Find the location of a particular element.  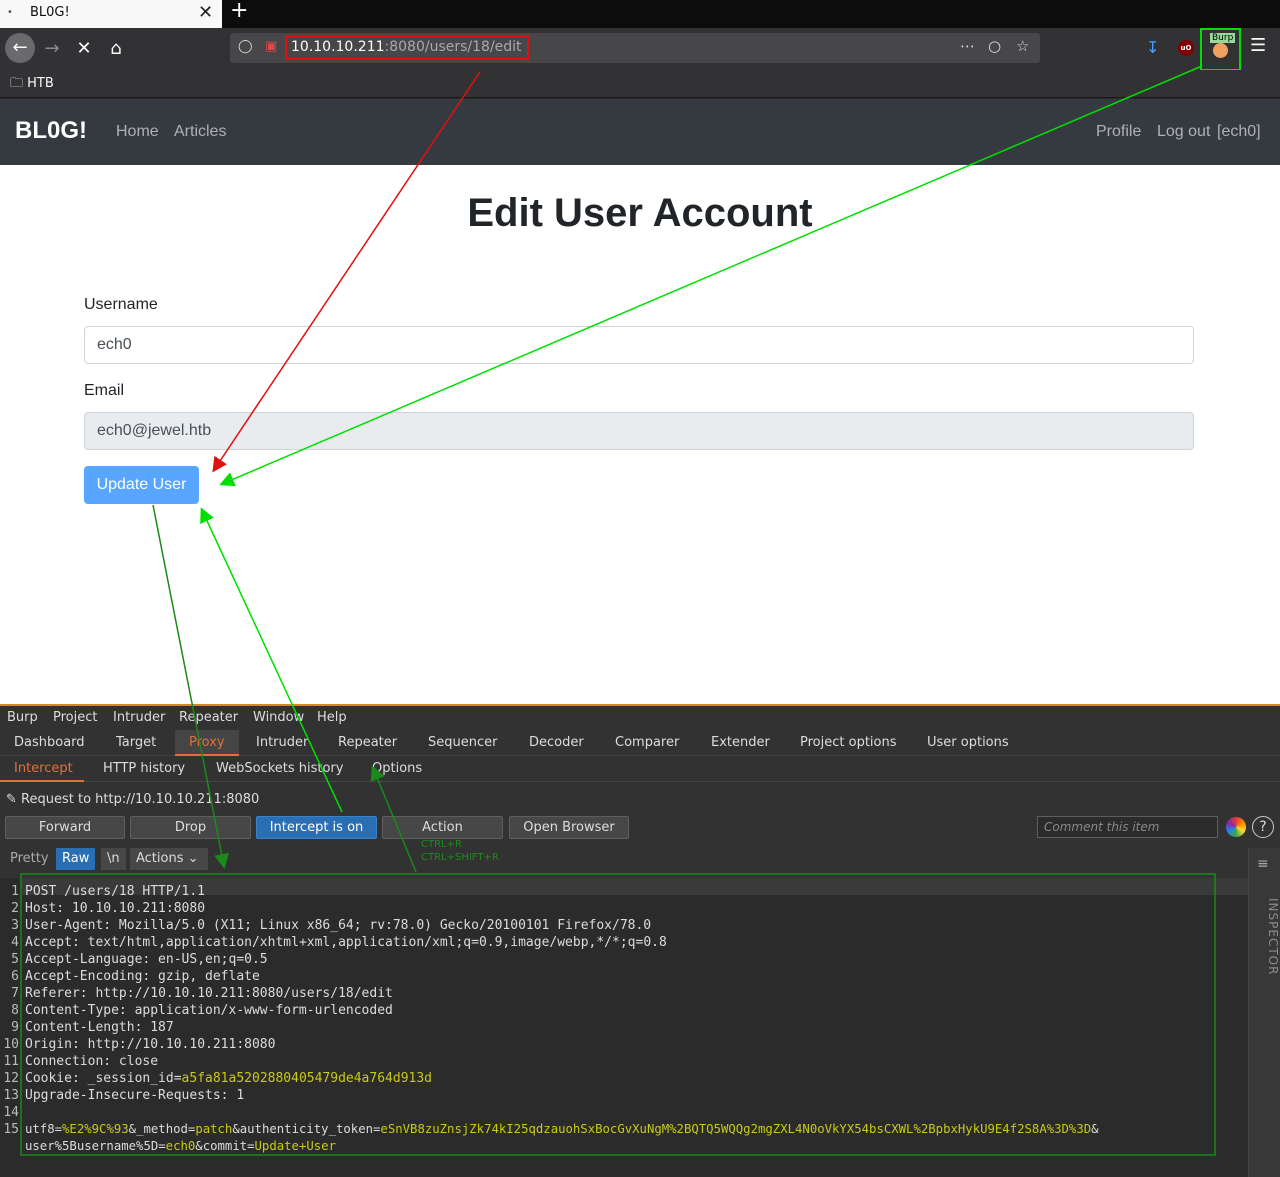

burp-tab-project-options: Project options is located at coordinates (848, 742).